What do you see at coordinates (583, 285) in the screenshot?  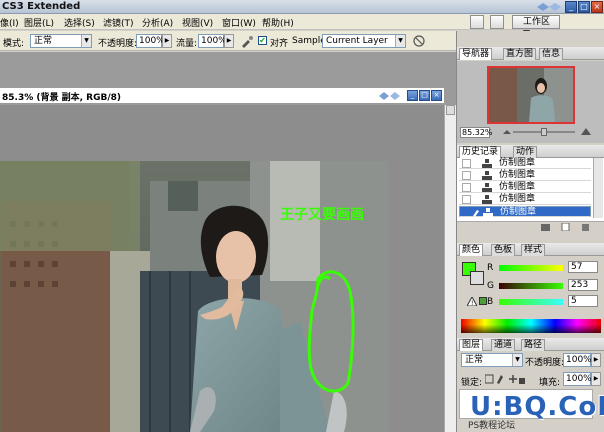 I see `green-input: 253` at bounding box center [583, 285].